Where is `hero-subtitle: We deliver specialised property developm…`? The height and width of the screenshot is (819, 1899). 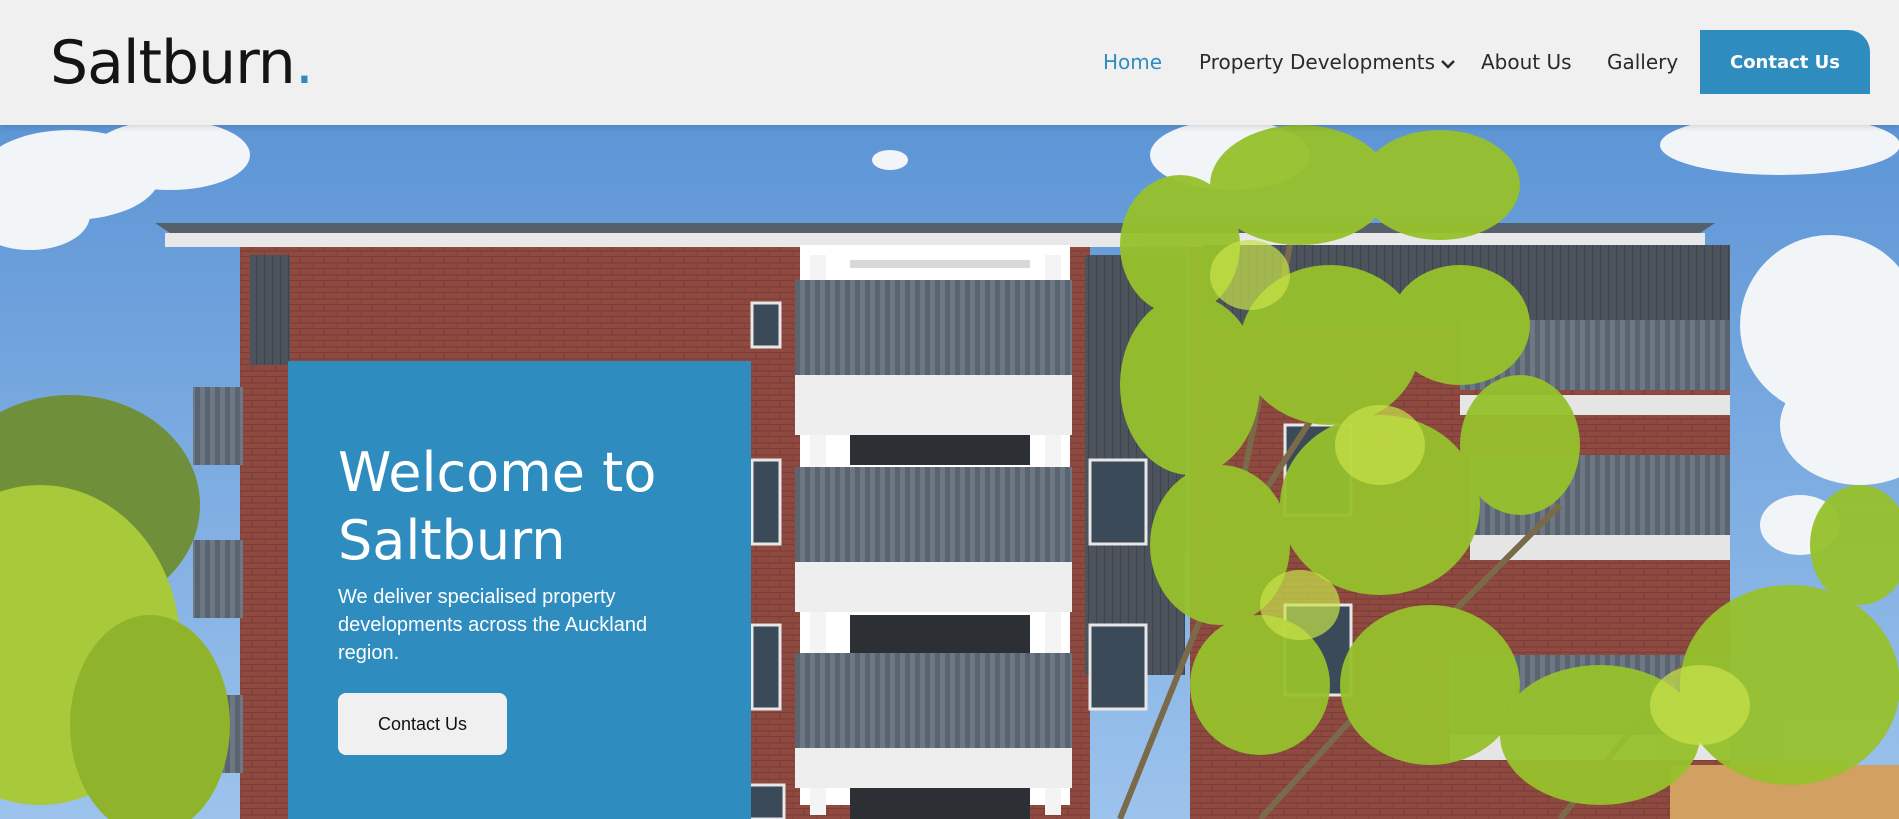 hero-subtitle: We deliver specialised property developm… is located at coordinates (493, 625).